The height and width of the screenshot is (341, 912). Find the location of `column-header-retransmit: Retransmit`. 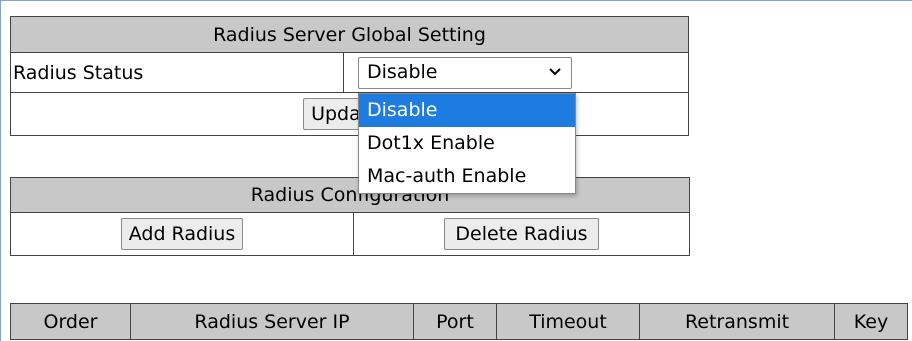

column-header-retransmit: Retransmit is located at coordinates (737, 321).